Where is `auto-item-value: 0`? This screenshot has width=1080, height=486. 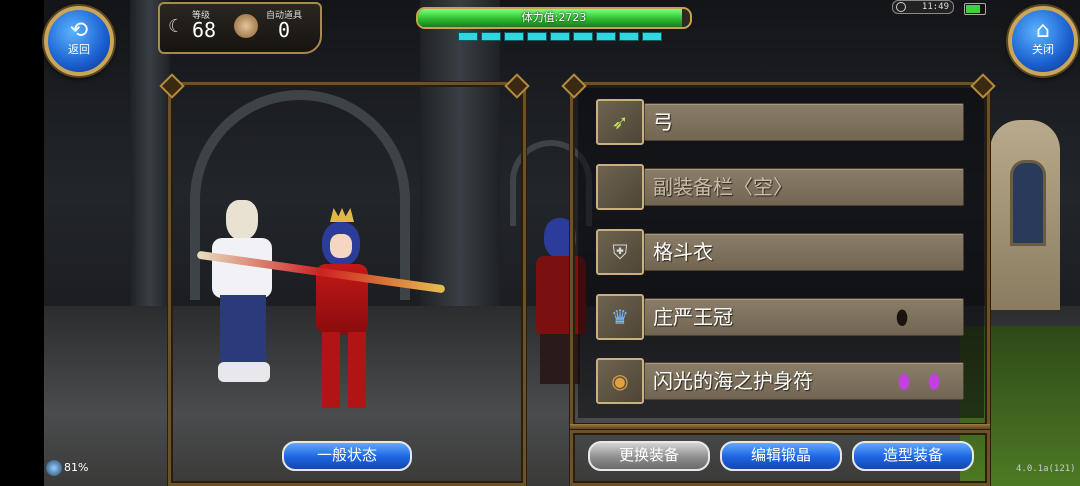
auto-item-value: 0 is located at coordinates (284, 30).